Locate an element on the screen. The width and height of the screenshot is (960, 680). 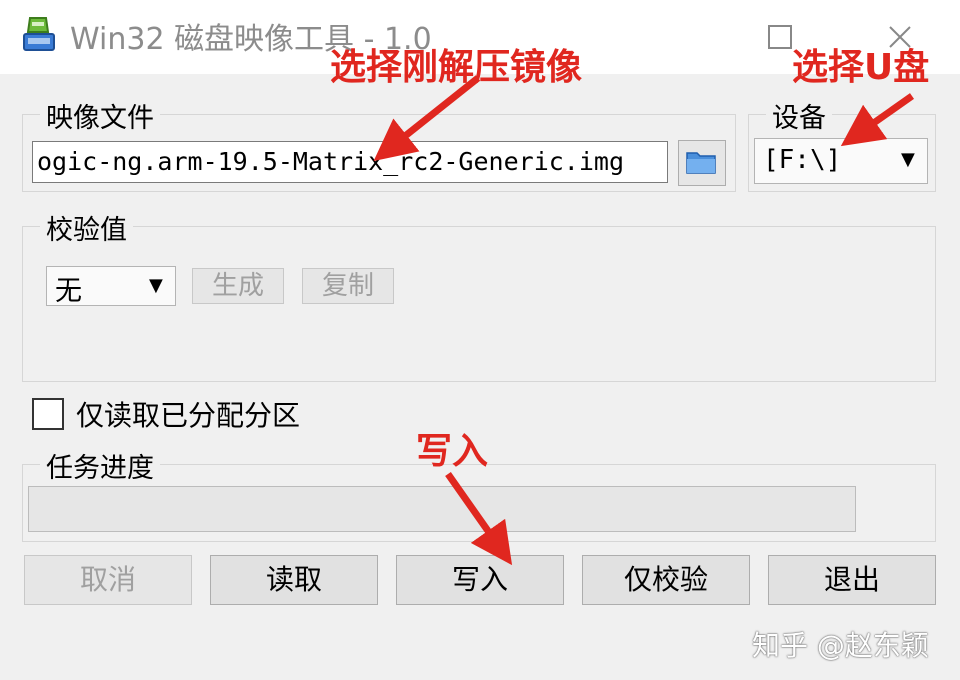
disk-imager-icon is located at coordinates (40, 36).